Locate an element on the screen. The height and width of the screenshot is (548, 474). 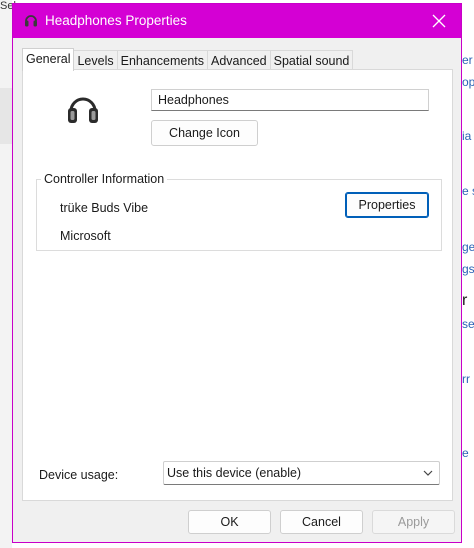
device-usage-select: Use this device (enable) is located at coordinates (301, 473).